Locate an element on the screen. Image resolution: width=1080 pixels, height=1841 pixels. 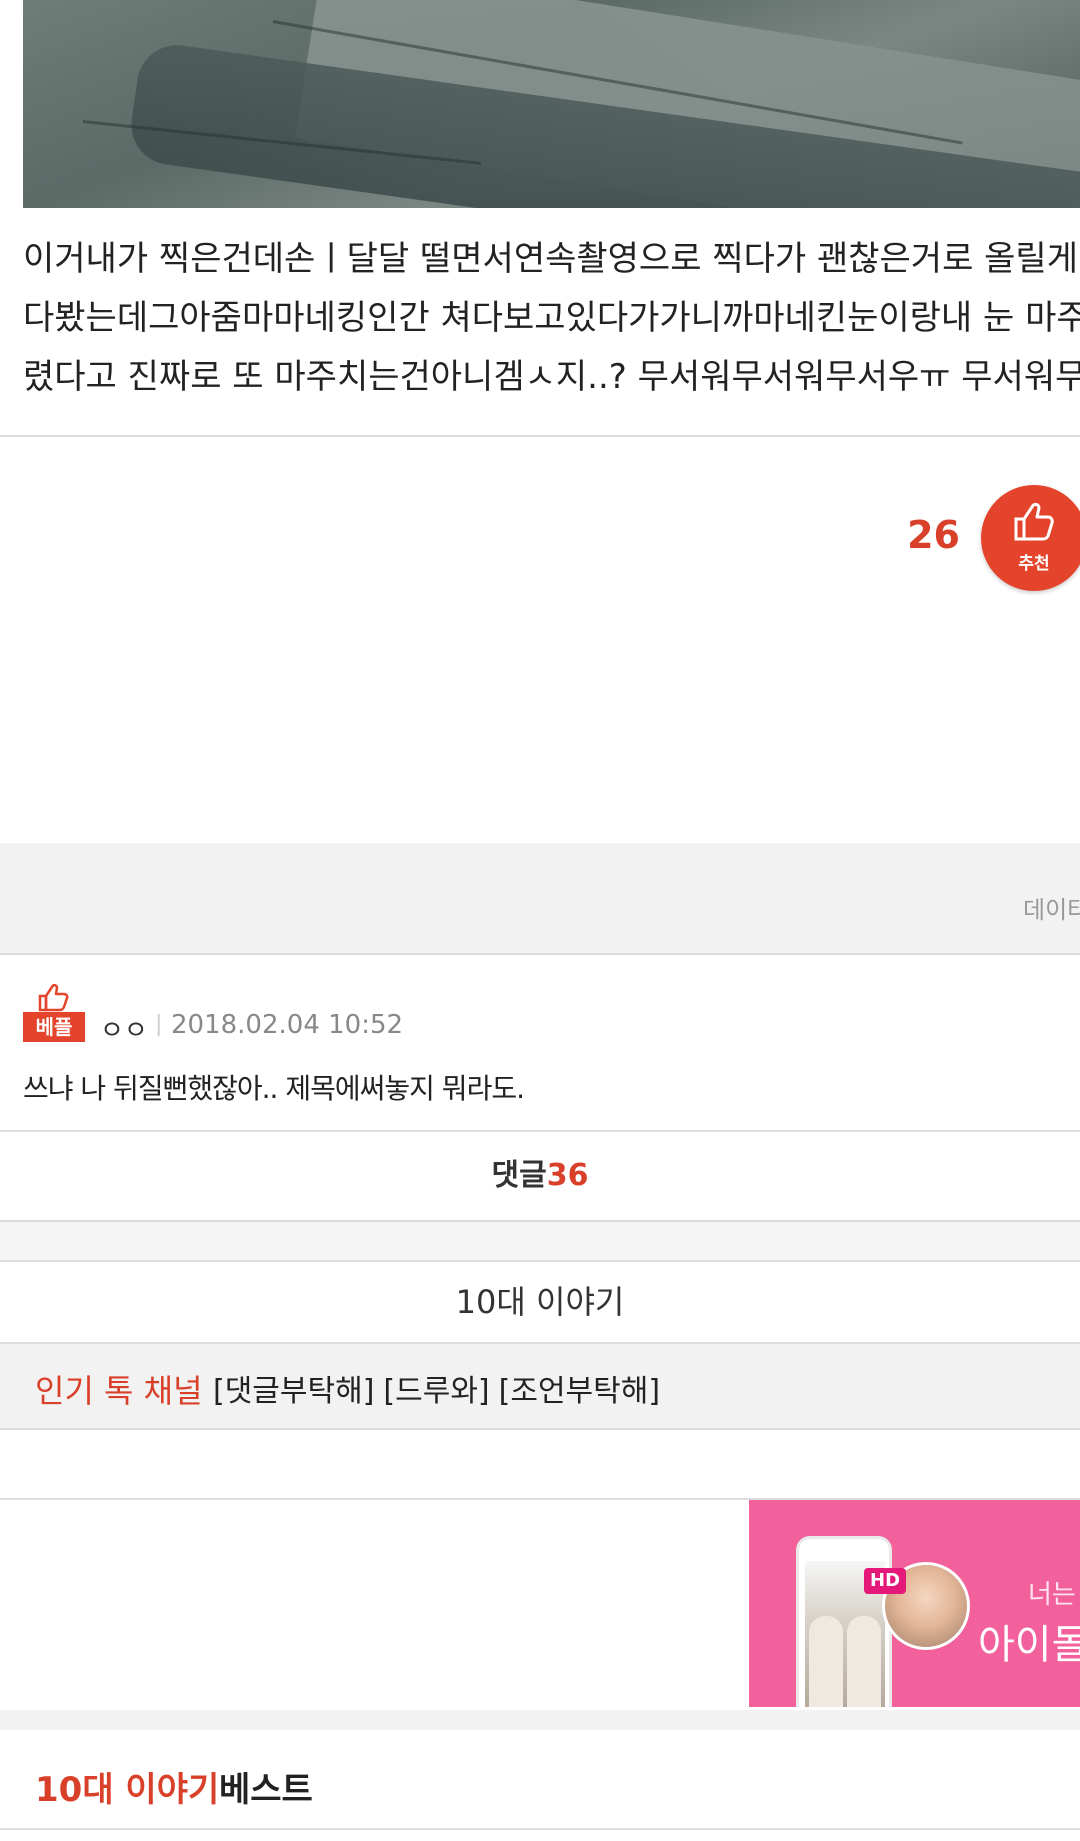
best-section-header: 10대 이야기 베스트 is located at coordinates (540, 1780).